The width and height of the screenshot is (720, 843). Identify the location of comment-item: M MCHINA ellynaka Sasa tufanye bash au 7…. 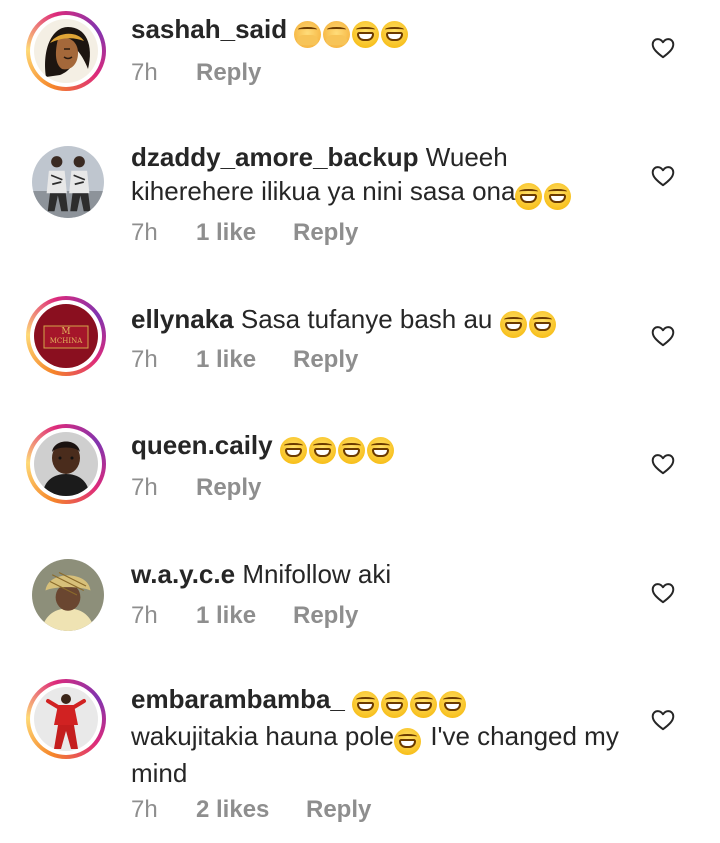
(360, 343).